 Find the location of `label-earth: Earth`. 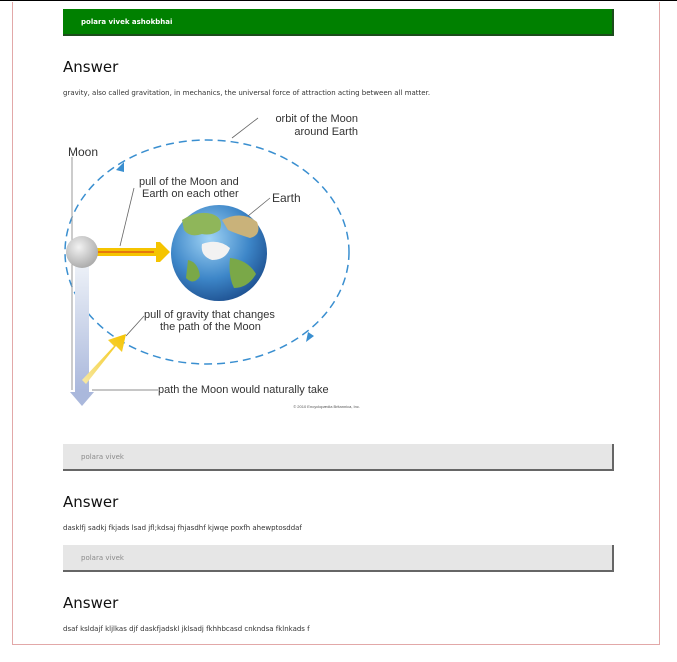

label-earth: Earth is located at coordinates (286, 198).